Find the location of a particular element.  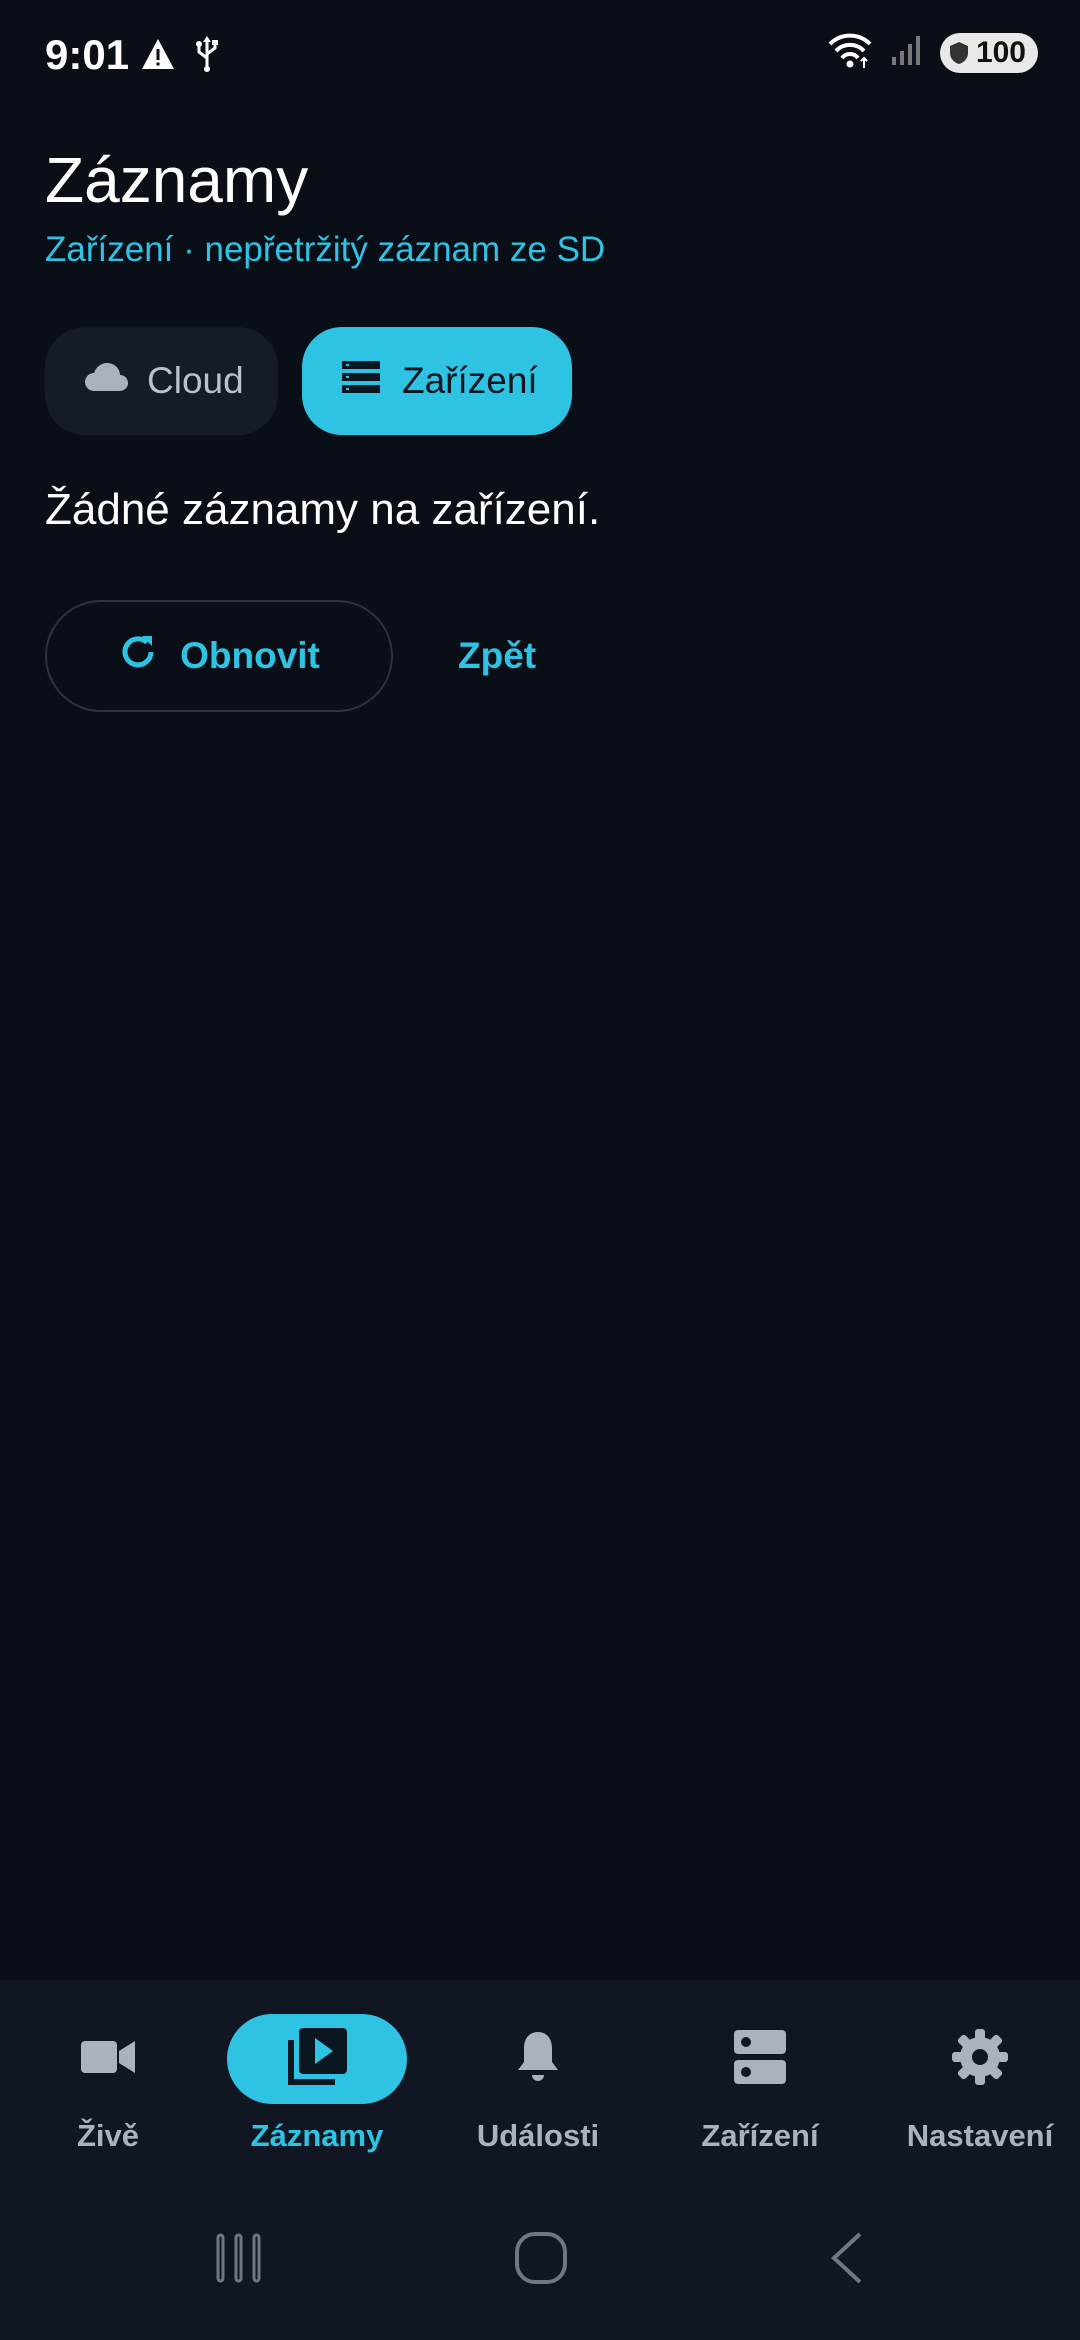

home-button is located at coordinates (541, 2260).